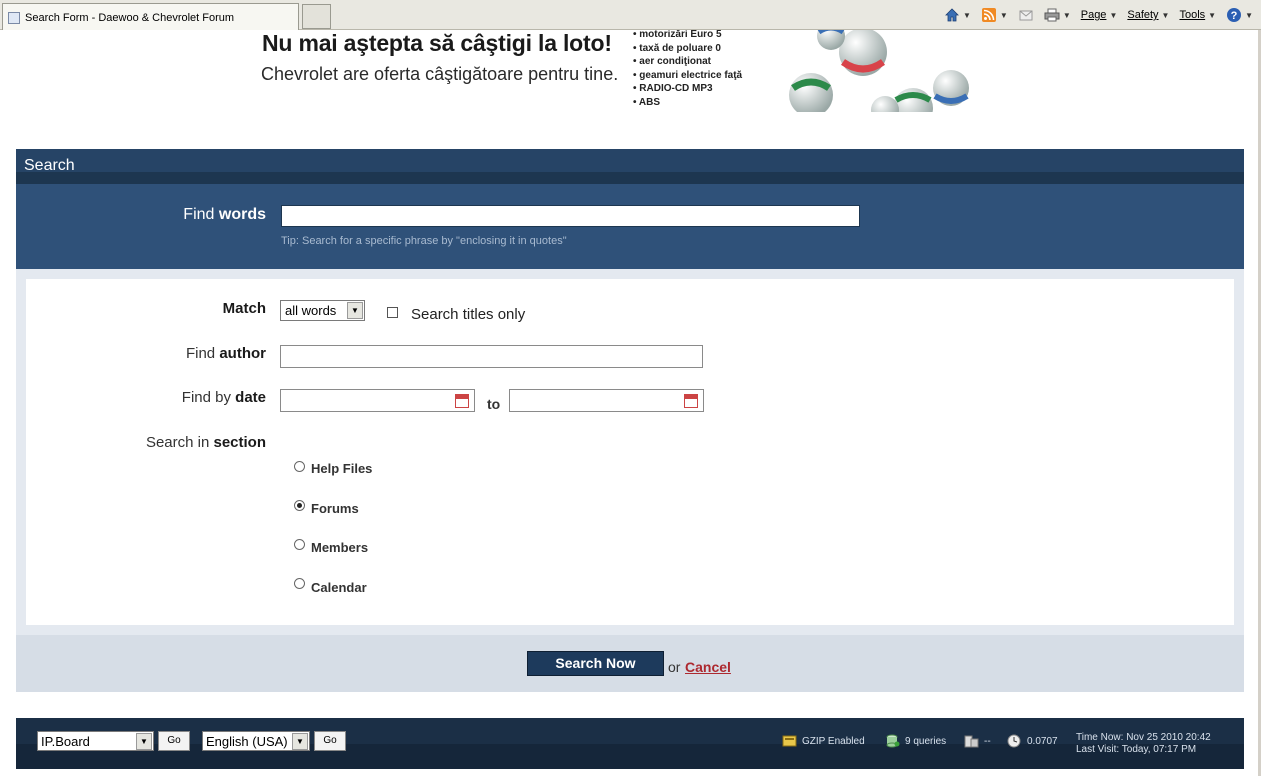 Image resolution: width=1261 pixels, height=776 pixels. I want to click on find-words-label-prefix: Find, so click(201, 214).